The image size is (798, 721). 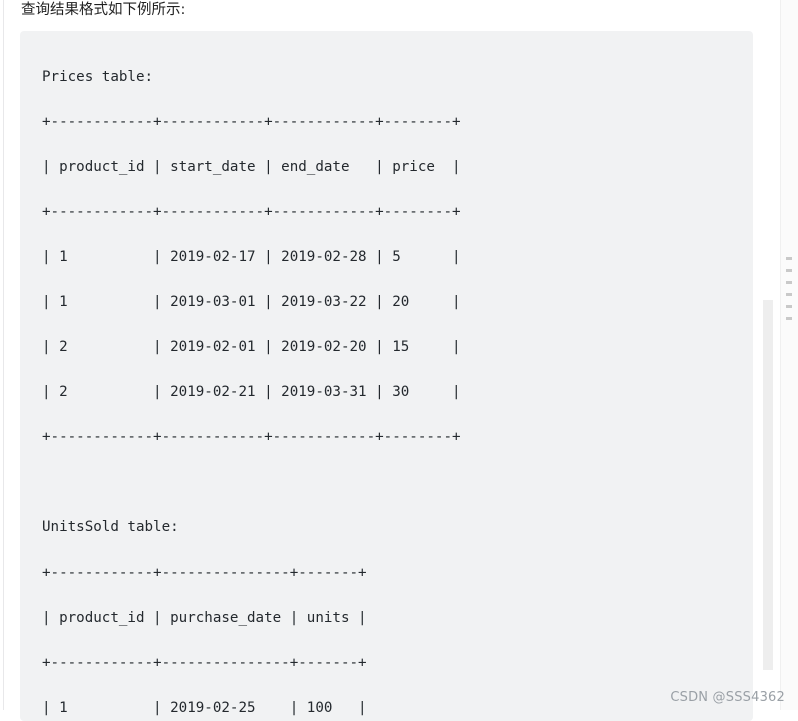 I want to click on intro-paragraph: 查询结果格式如下例所示:, so click(x=103, y=10).